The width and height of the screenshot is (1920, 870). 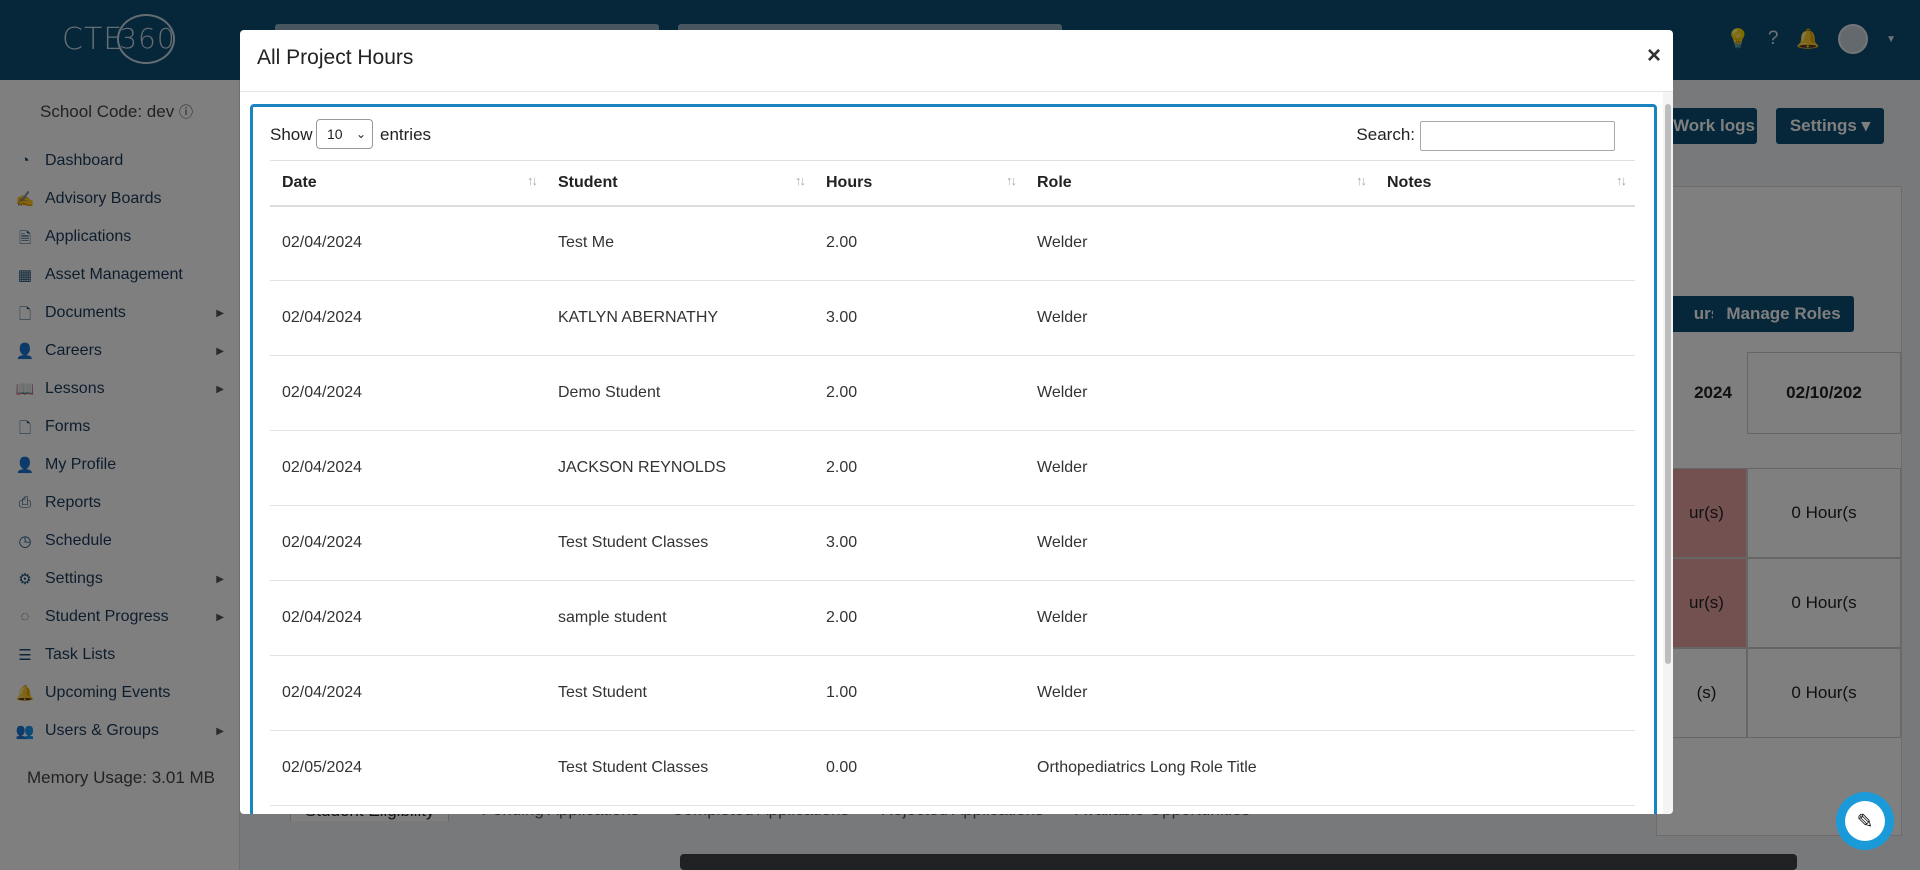 I want to click on table-controls: Show 10 ⌄ entries Search:, so click(x=952, y=135).